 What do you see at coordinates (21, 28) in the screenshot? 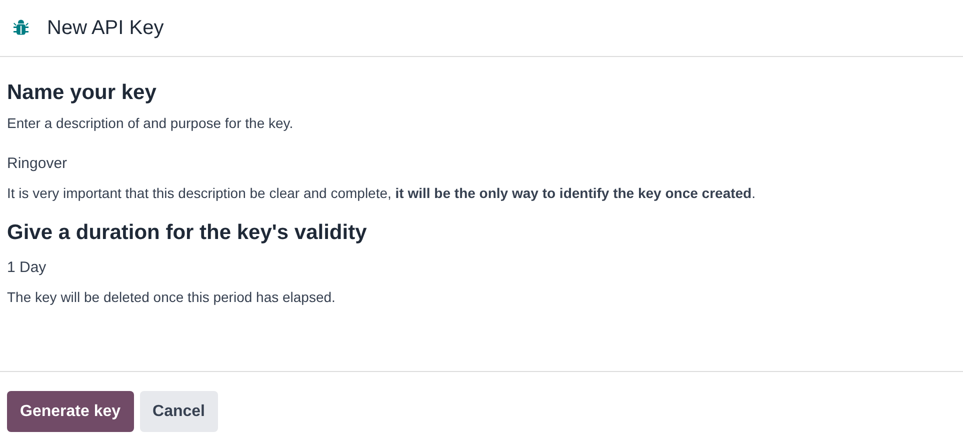
I see `bug-icon` at bounding box center [21, 28].